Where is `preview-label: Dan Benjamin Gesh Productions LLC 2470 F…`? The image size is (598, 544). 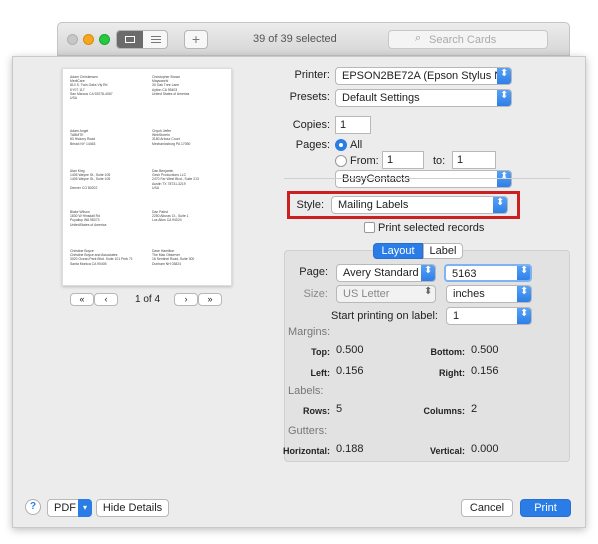 preview-label: Dan Benjamin Gesh Productions LLC 2470 F… is located at coordinates (175, 179).